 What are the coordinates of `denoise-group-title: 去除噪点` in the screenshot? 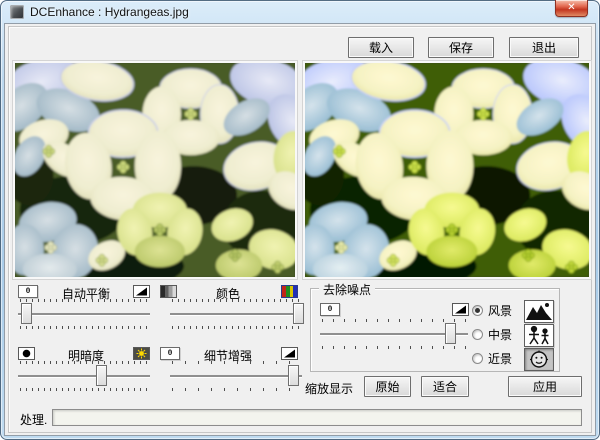 It's located at (347, 289).